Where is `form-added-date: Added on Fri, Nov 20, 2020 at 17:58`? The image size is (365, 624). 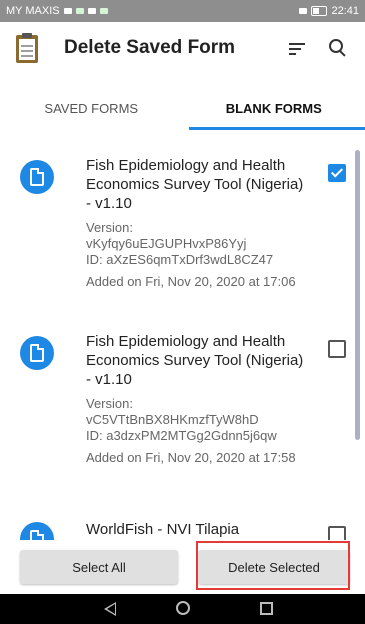
form-added-date: Added on Fri, Nov 20, 2020 at 17:58 is located at coordinates (191, 457).